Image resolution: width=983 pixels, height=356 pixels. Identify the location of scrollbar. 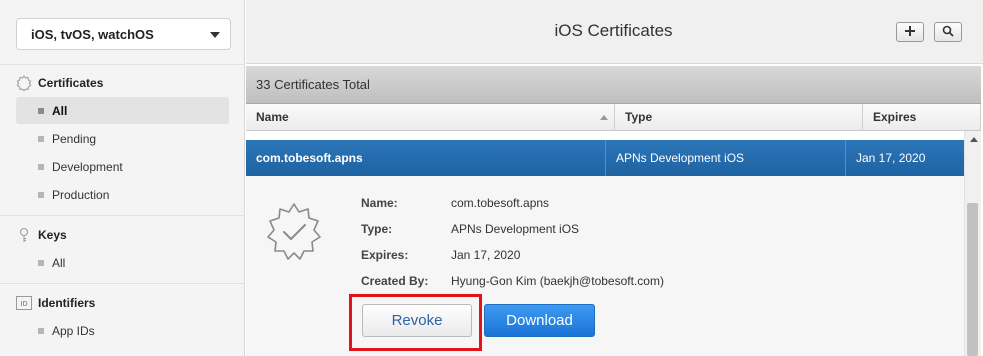
(972, 243).